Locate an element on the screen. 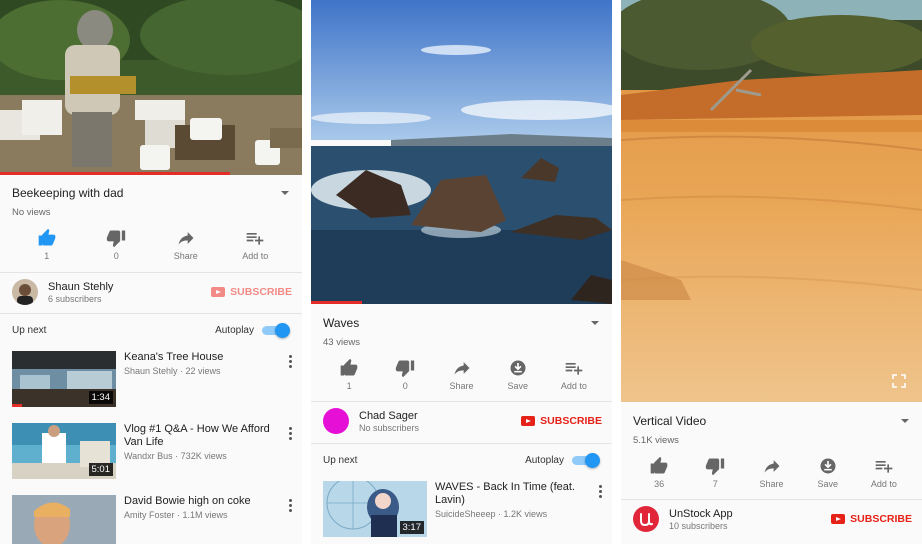 This screenshot has height=544, width=922. share-label: Share is located at coordinates (771, 484).